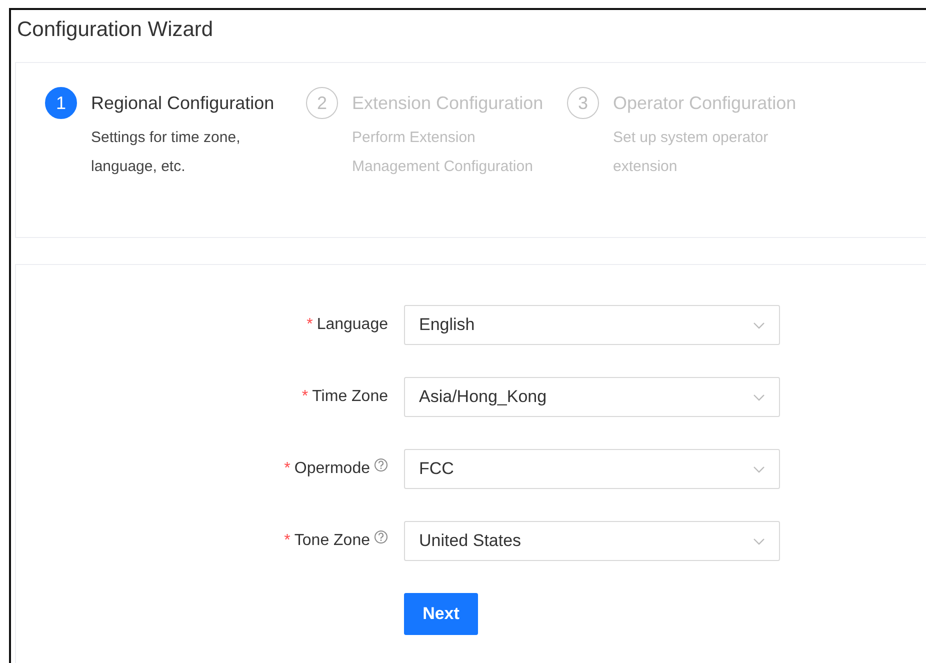 The image size is (926, 663). What do you see at coordinates (705, 103) in the screenshot?
I see `step-title: Operator Configuration` at bounding box center [705, 103].